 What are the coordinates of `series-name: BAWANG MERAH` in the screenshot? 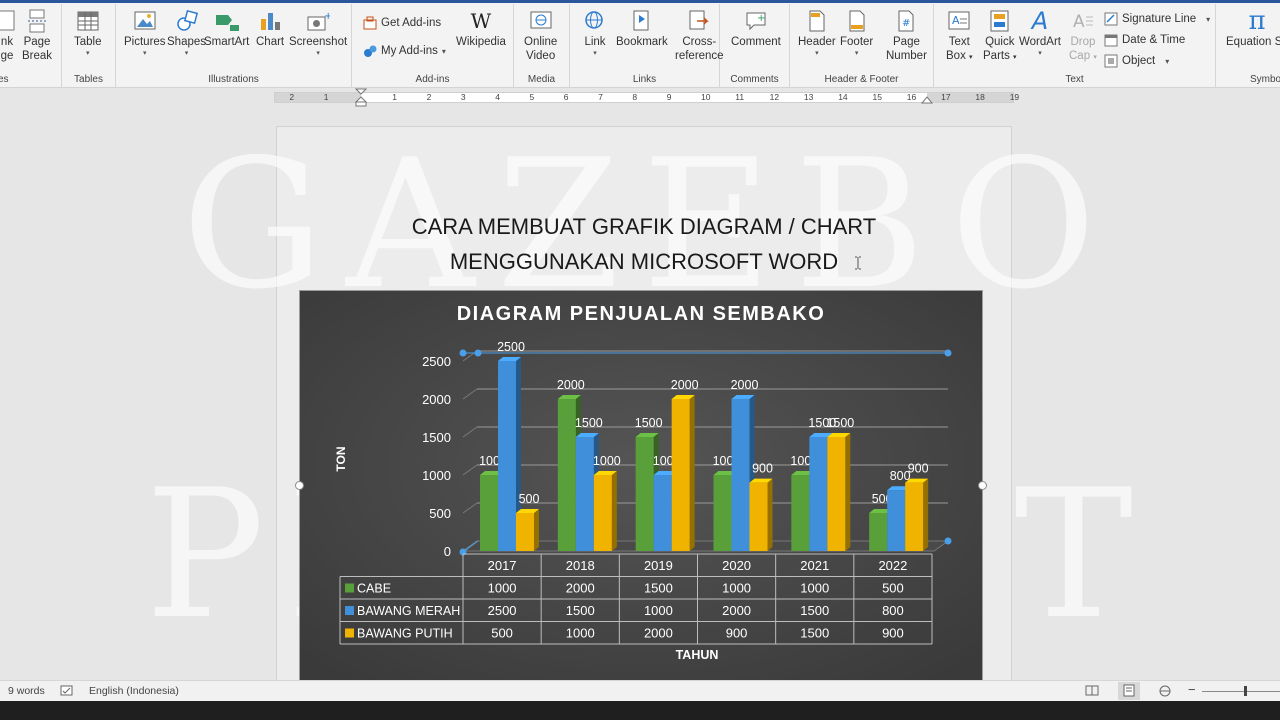 It's located at (408, 611).